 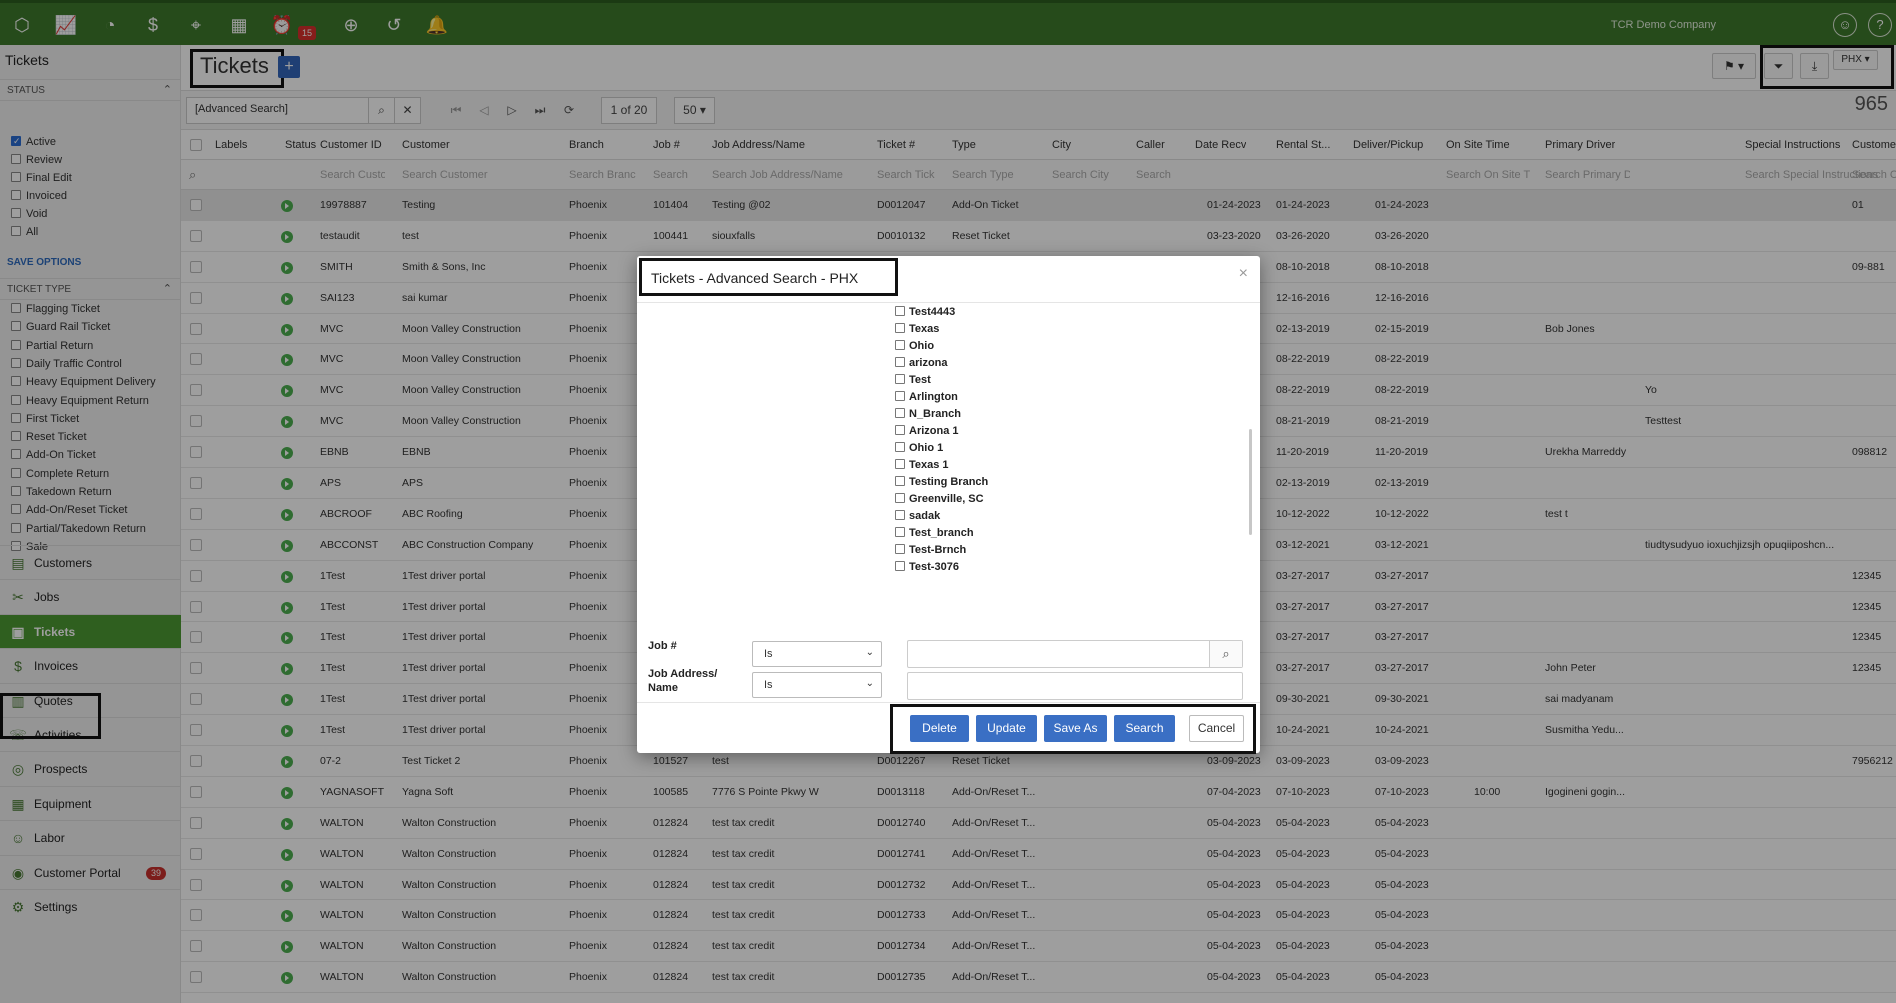 What do you see at coordinates (817, 654) in the screenshot?
I see `job-number-operator-select: Is ⌄` at bounding box center [817, 654].